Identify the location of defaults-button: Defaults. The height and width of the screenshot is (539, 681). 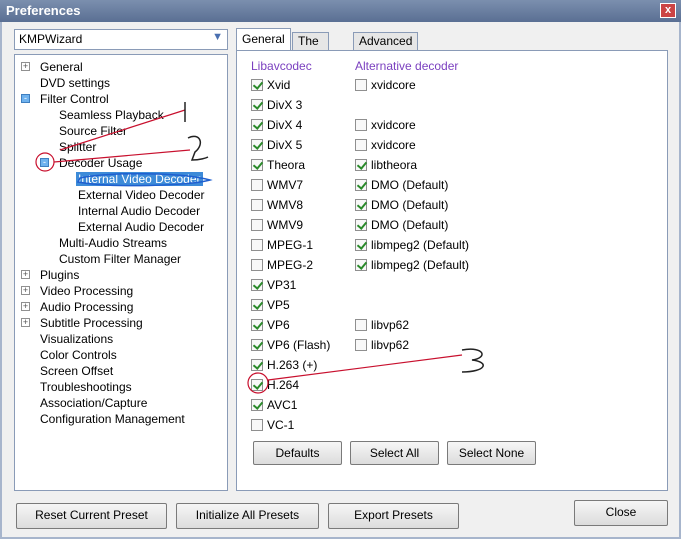
(297, 453).